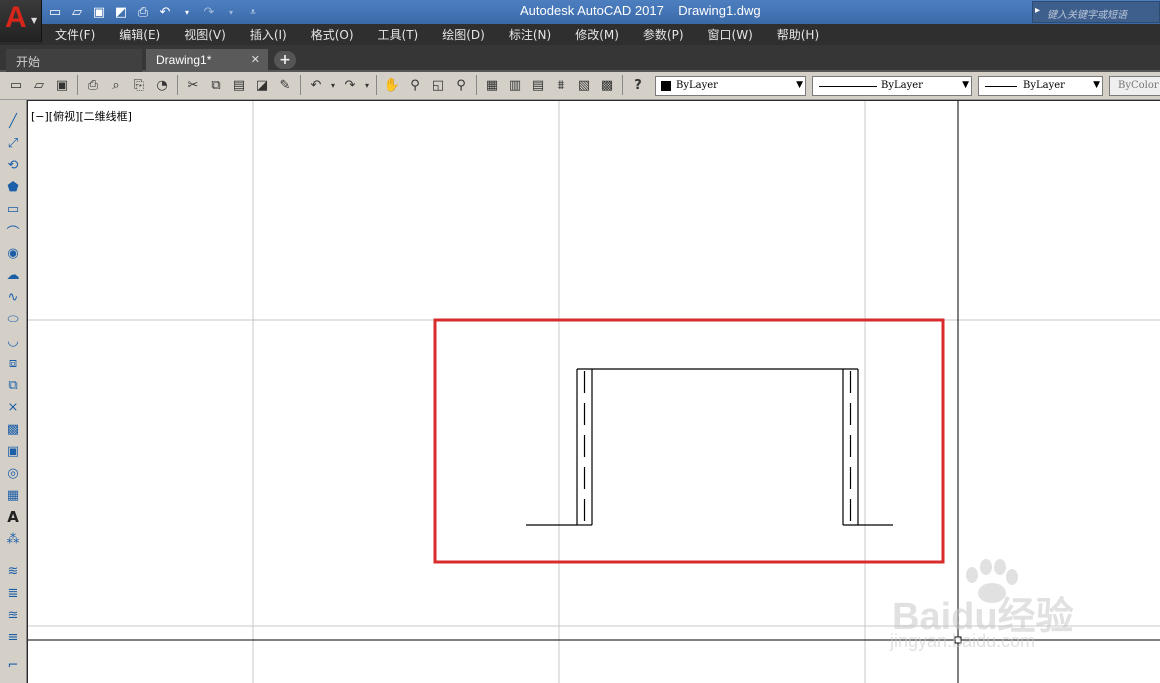 This screenshot has height=683, width=1160. Describe the element at coordinates (584, 85) in the screenshot. I see `markup-icon: ▧` at that location.